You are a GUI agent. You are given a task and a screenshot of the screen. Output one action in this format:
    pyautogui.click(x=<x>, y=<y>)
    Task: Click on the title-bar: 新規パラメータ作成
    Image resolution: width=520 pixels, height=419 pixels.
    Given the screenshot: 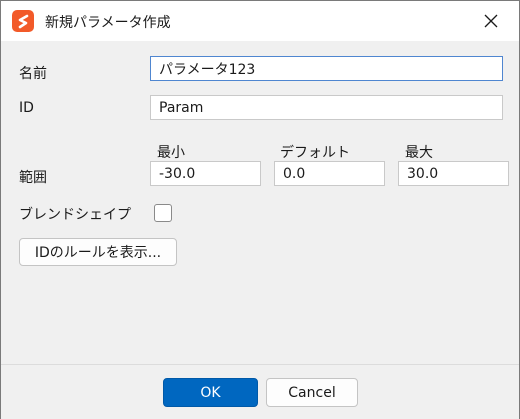 What is the action you would take?
    pyautogui.click(x=260, y=21)
    